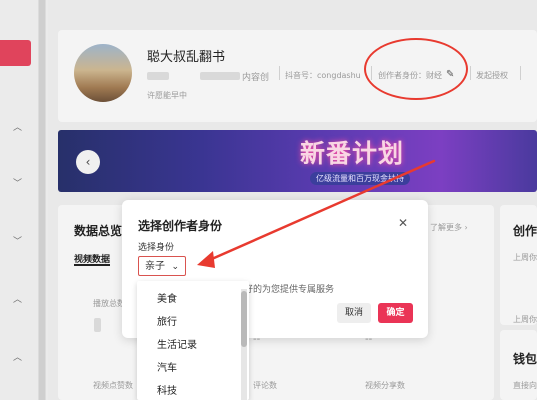 Image resolution: width=537 pixels, height=400 pixels. Describe the element at coordinates (316, 213) in the screenshot. I see `annotation-arrow` at that location.